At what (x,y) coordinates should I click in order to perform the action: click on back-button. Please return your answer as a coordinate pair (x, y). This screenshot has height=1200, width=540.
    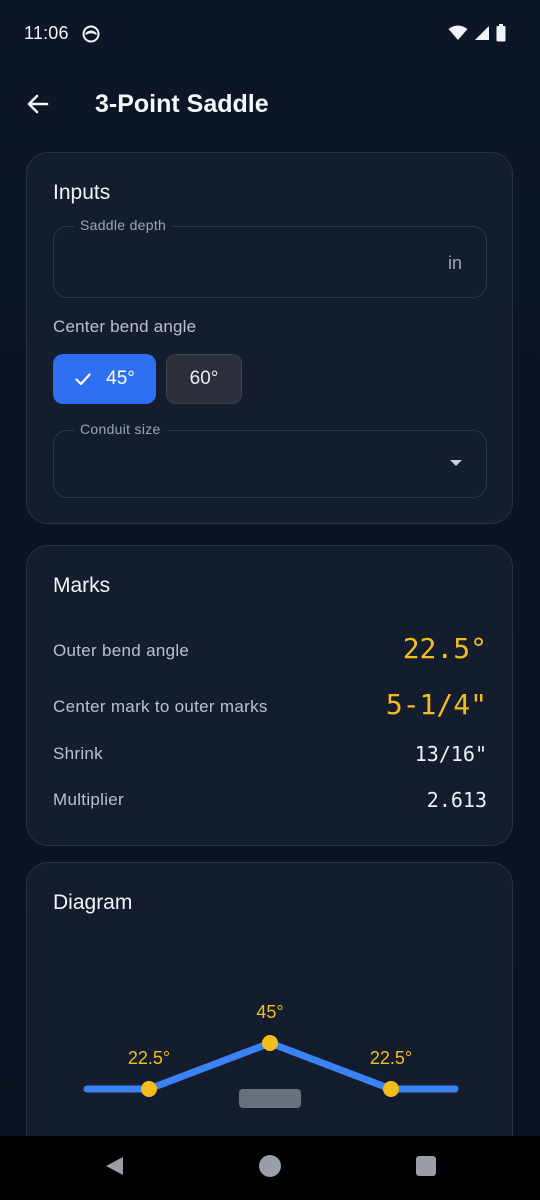
    Looking at the image, I should click on (38, 106).